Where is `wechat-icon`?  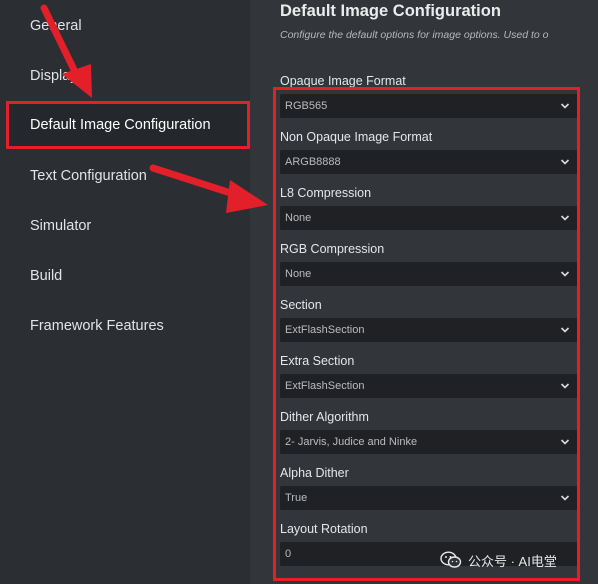
wechat-icon is located at coordinates (451, 559).